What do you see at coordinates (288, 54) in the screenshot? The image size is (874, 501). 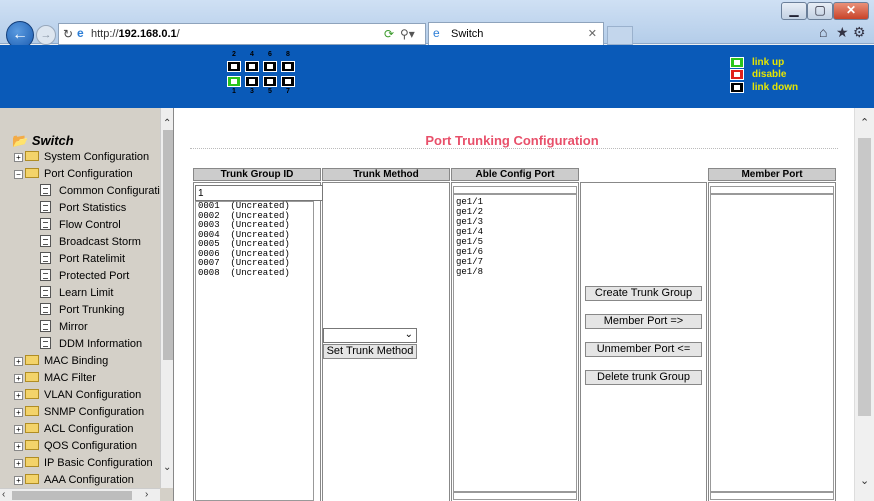 I see `port-number-label: 8` at bounding box center [288, 54].